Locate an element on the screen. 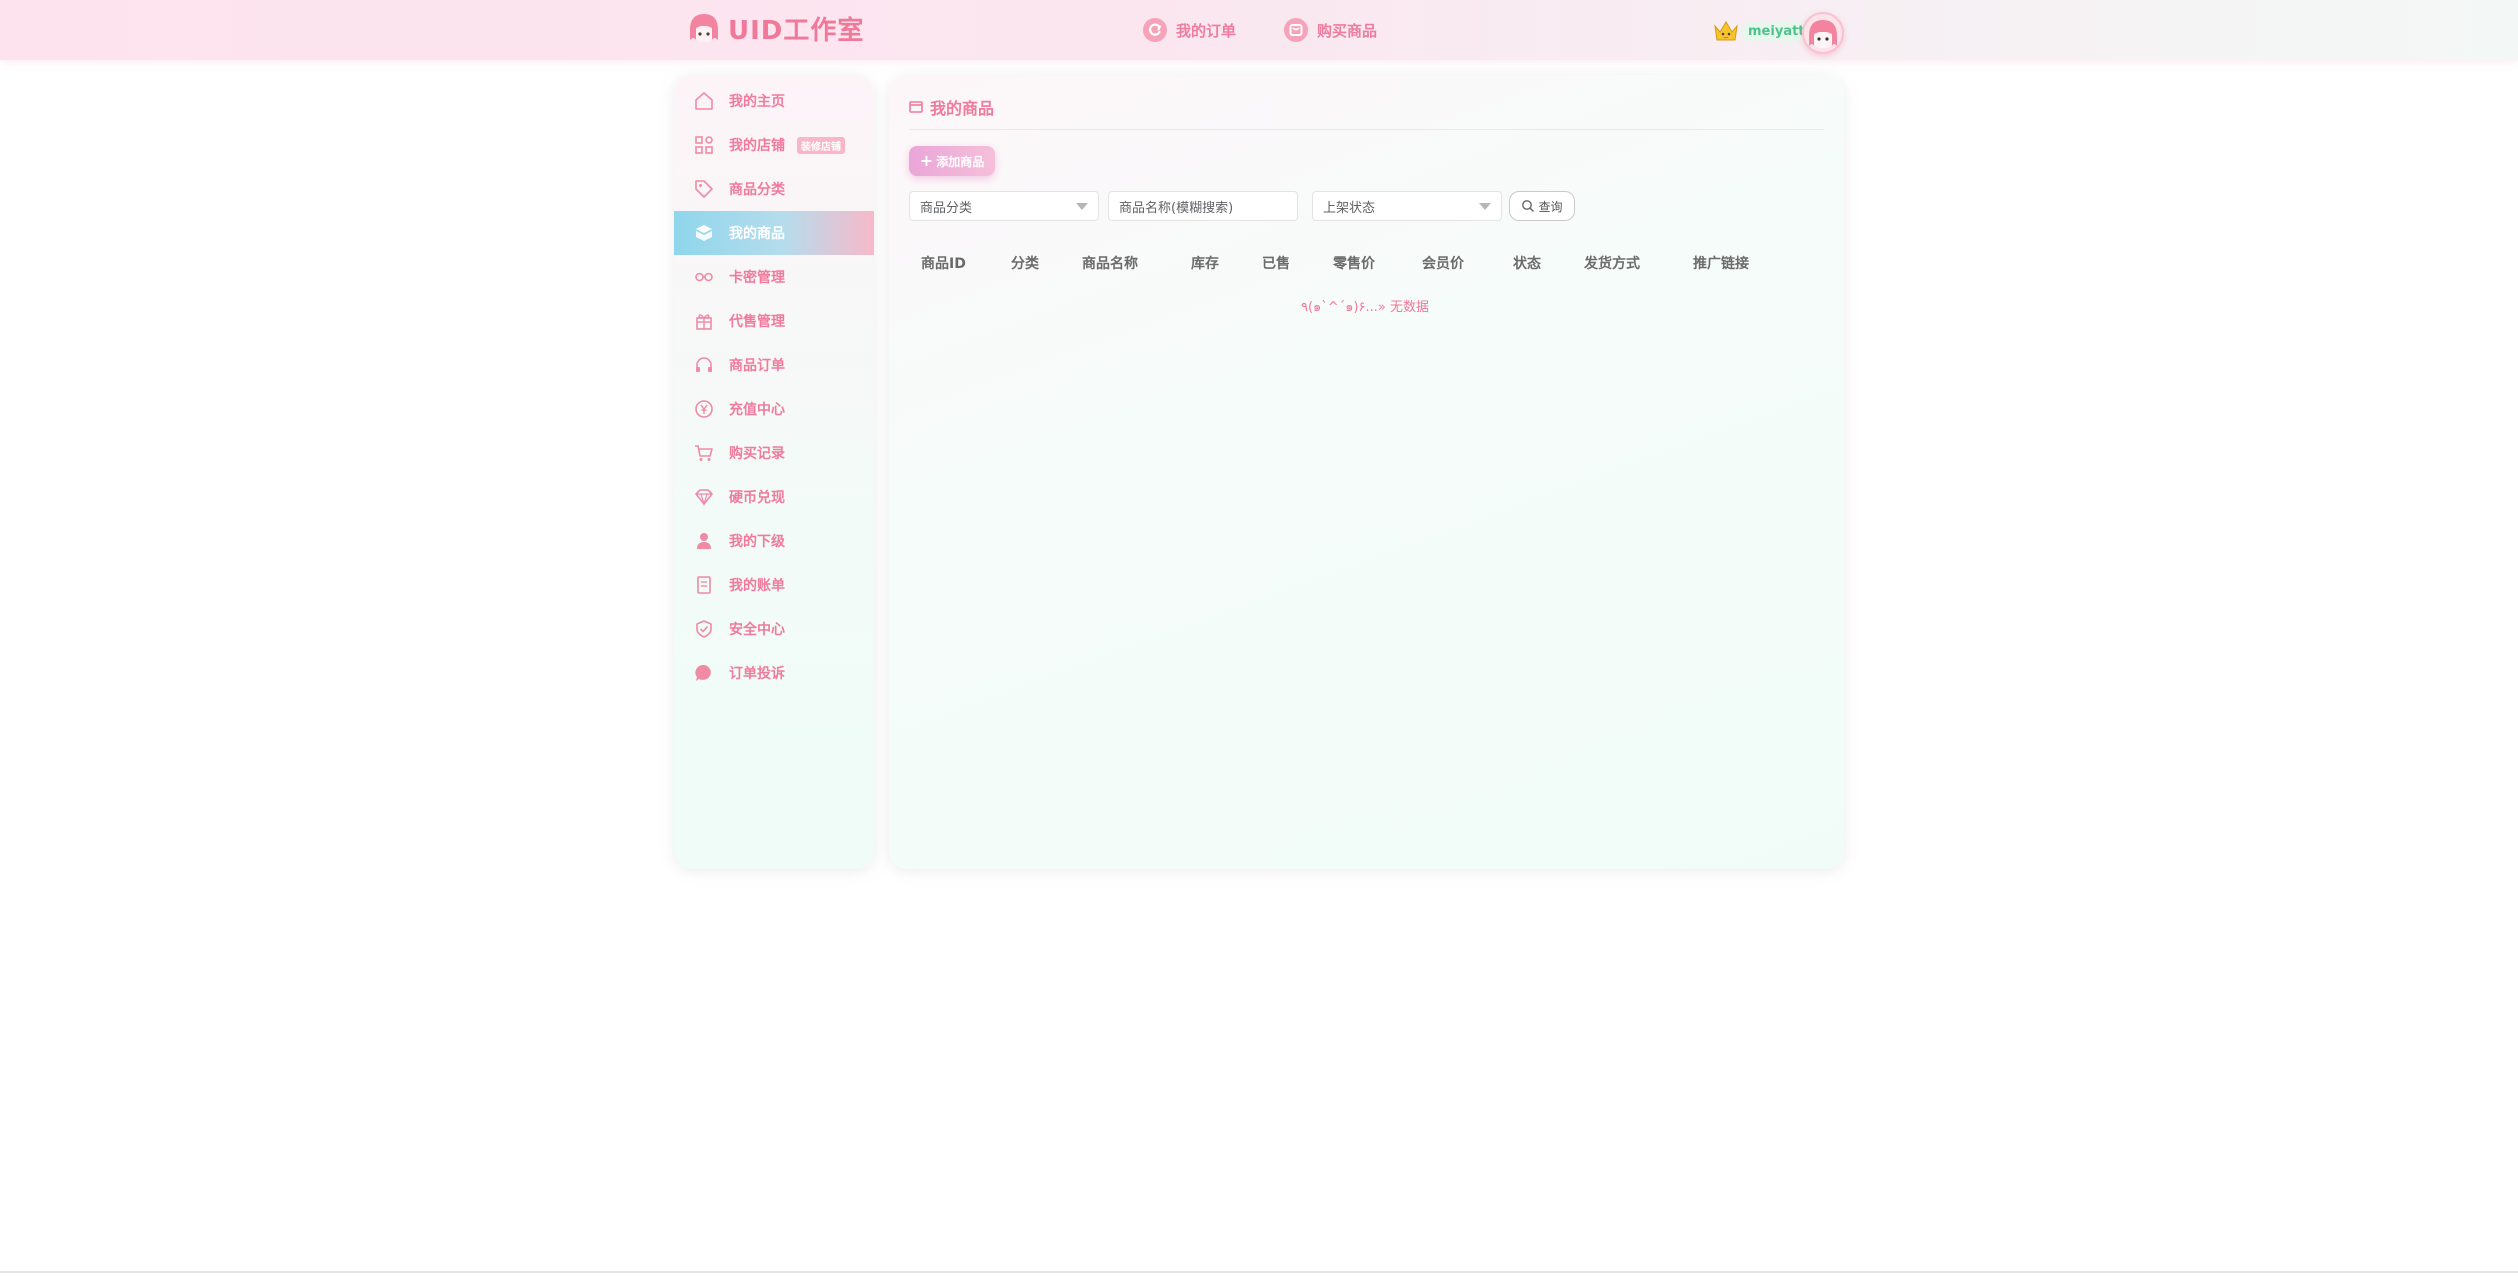  column-header-delivery-method: 发货方式 is located at coordinates (1612, 263).